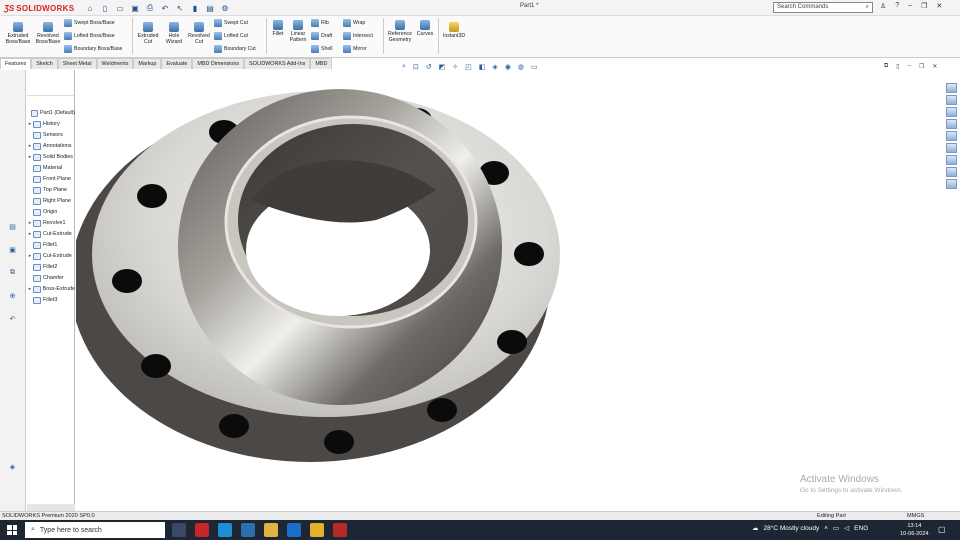  I want to click on custom-properties-icon, so click(951, 148).